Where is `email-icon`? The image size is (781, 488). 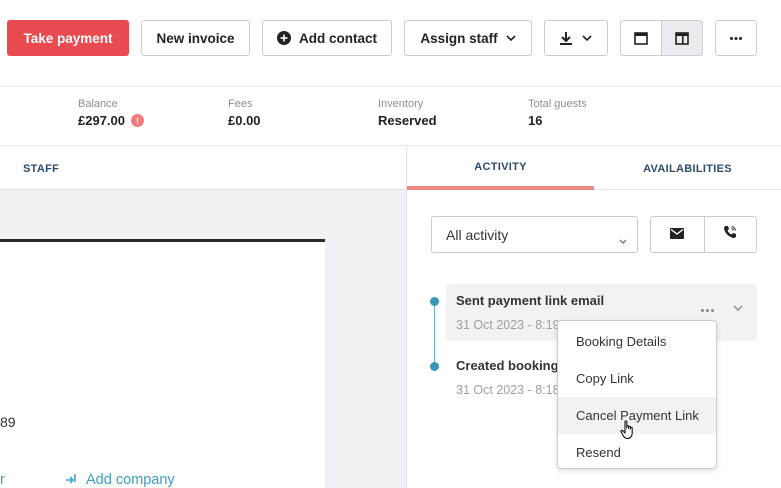 email-icon is located at coordinates (677, 235).